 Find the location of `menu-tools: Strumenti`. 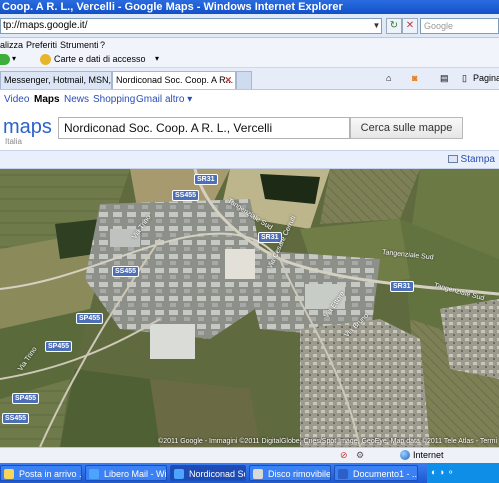

menu-tools: Strumenti is located at coordinates (79, 45).